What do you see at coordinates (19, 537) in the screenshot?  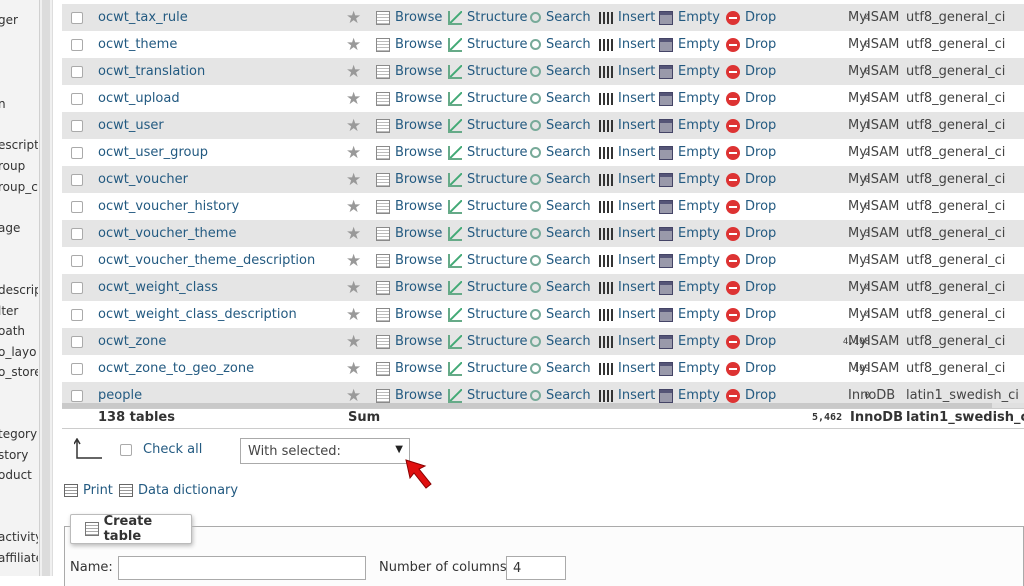 I see `sidebar-item: activity` at bounding box center [19, 537].